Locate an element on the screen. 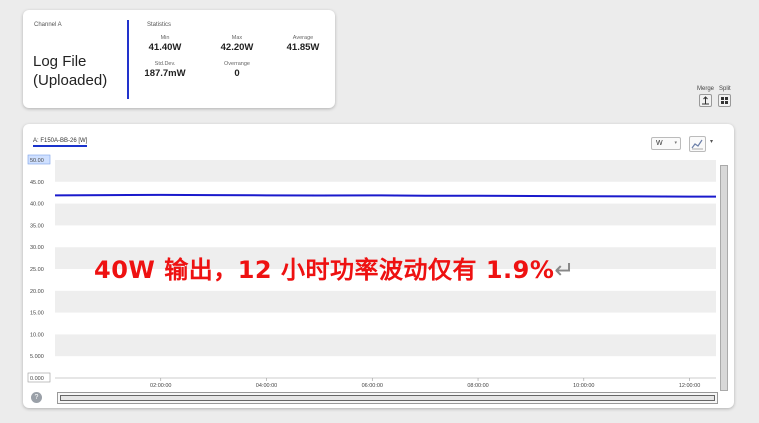  horizontal-scrollbar is located at coordinates (387, 398).